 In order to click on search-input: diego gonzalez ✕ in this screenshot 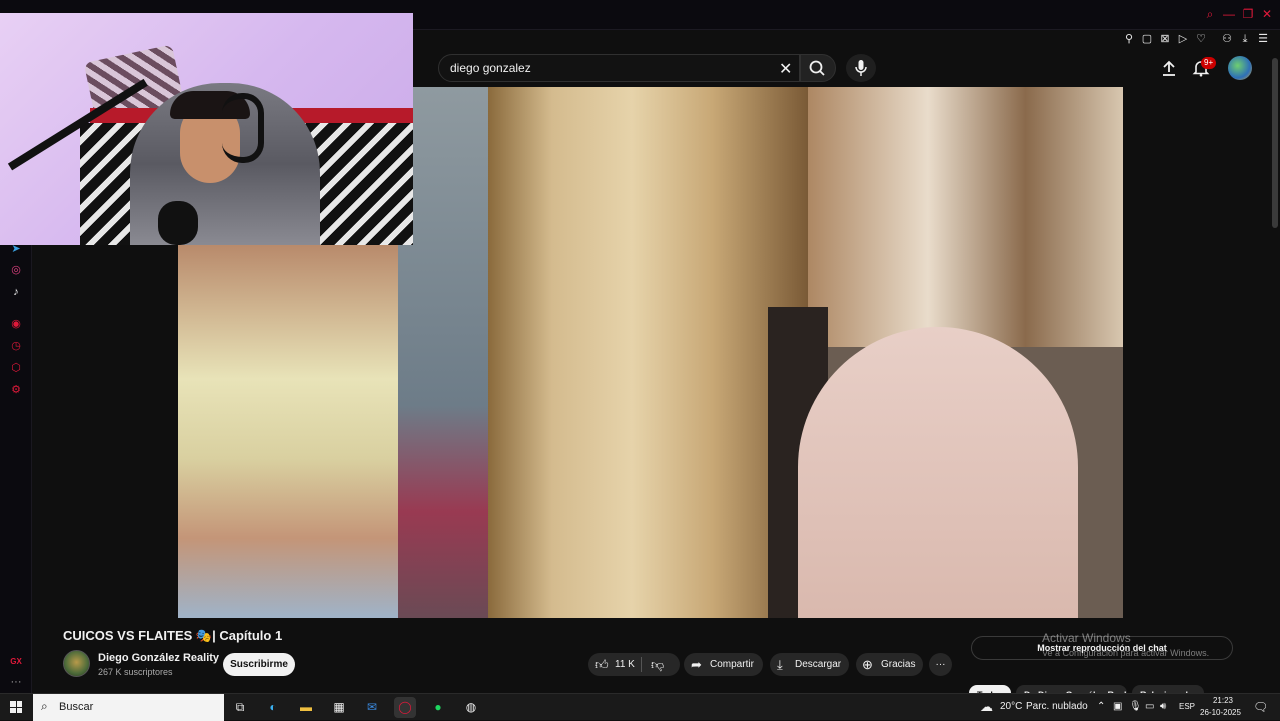, I will do `click(619, 68)`.